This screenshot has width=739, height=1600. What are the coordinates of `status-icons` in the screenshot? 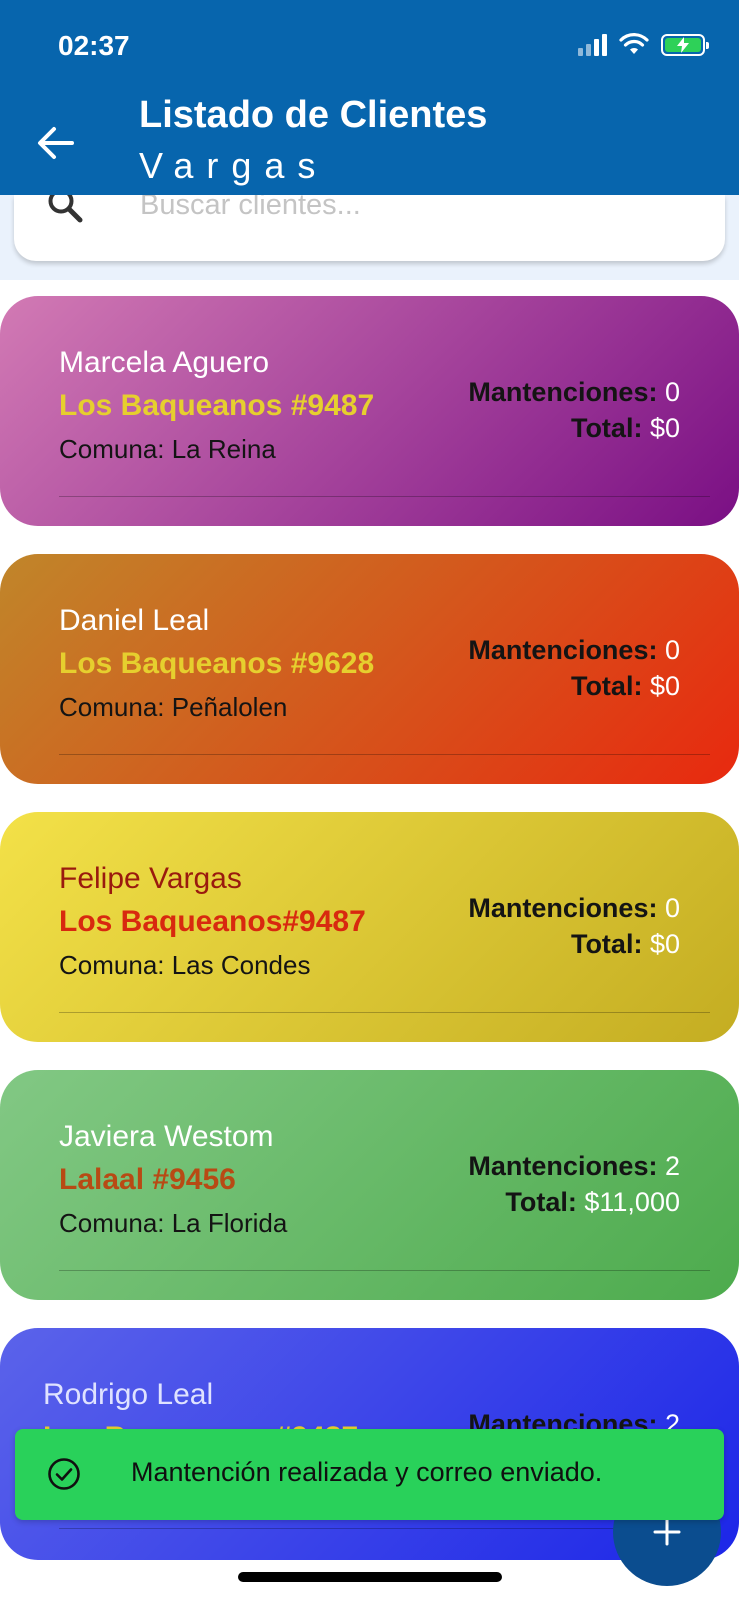 It's located at (643, 44).